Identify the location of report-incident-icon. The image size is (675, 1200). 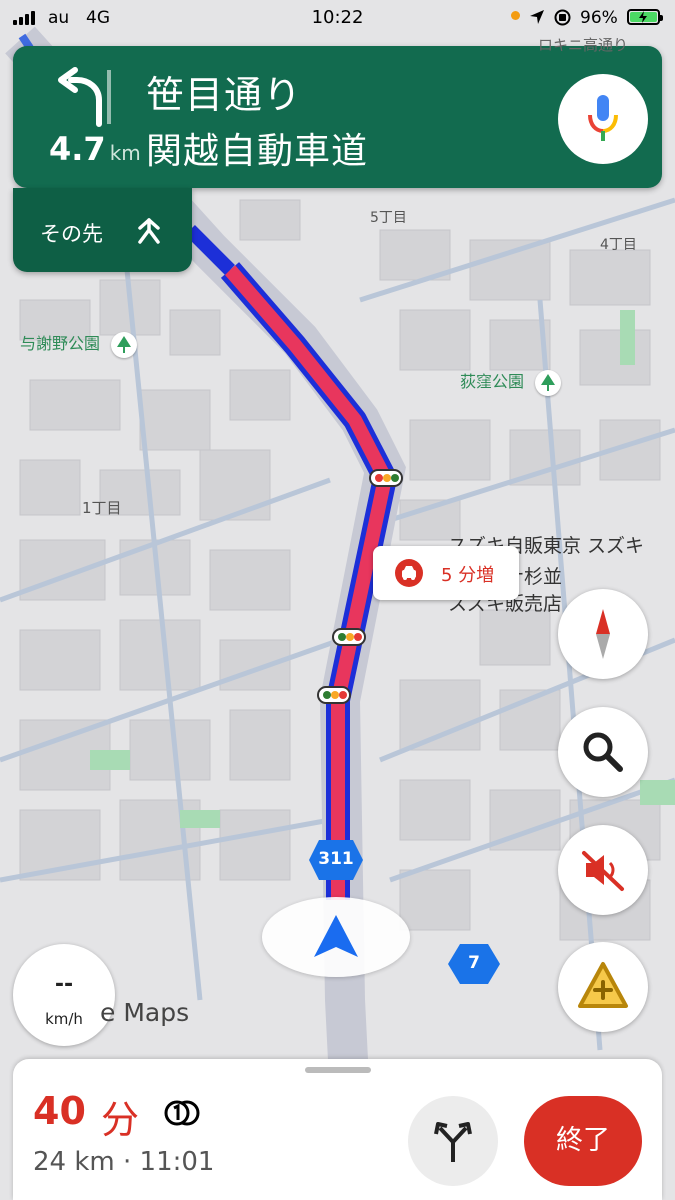
(603, 985).